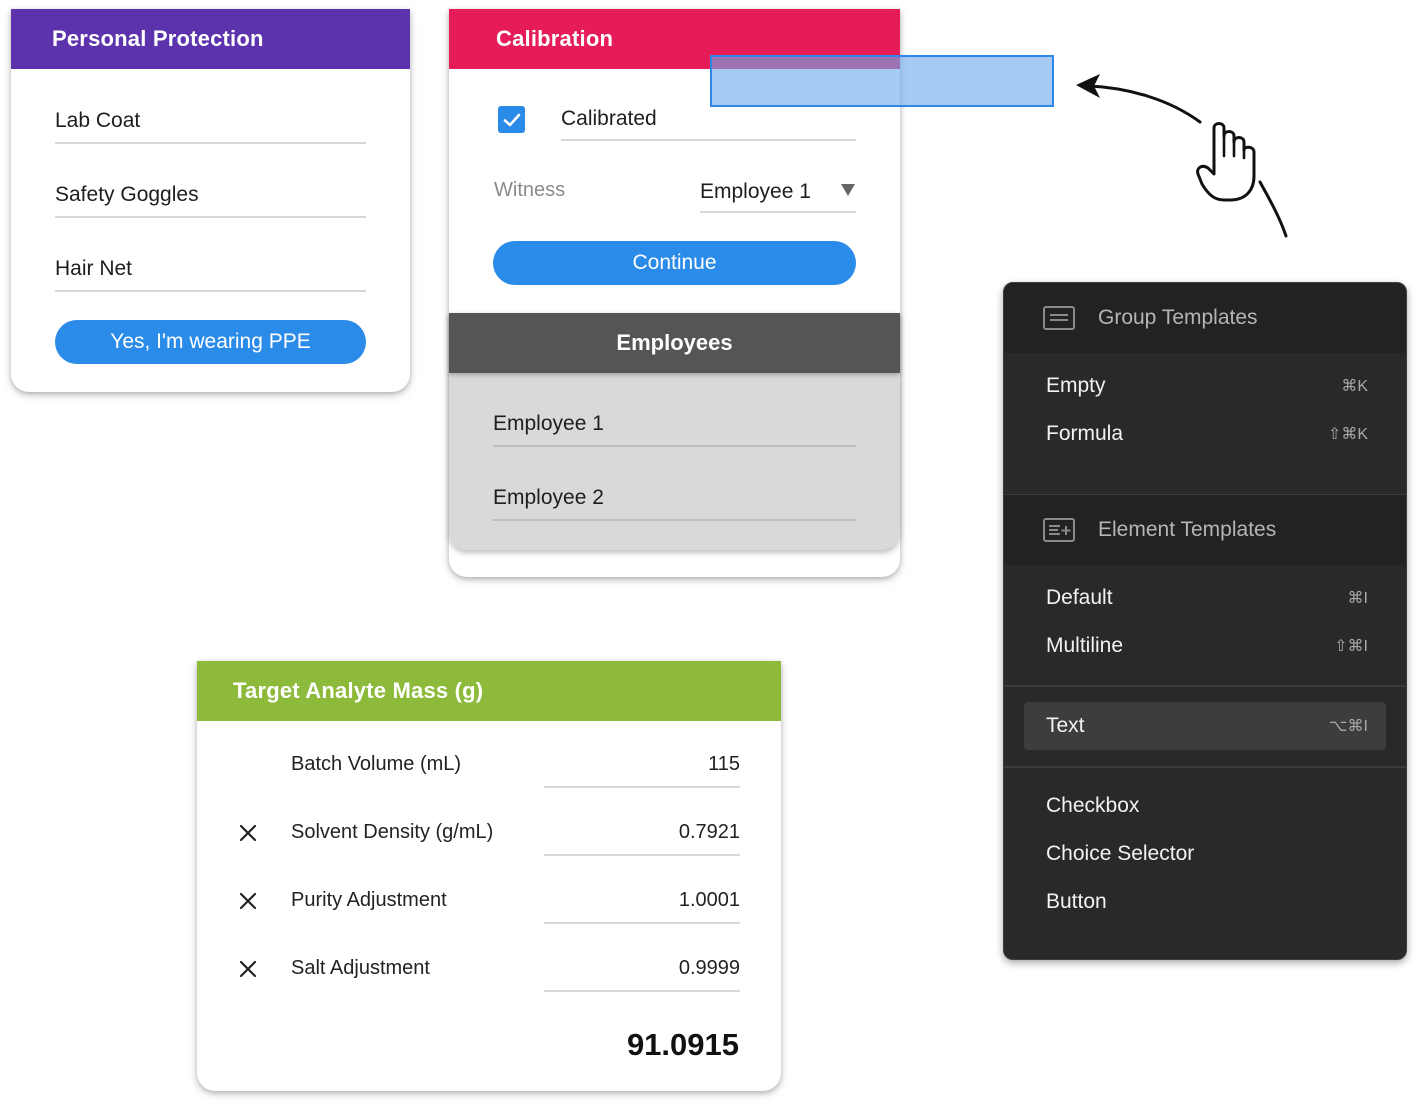  I want to click on group-templates-header: Group Templates, so click(1205, 318).